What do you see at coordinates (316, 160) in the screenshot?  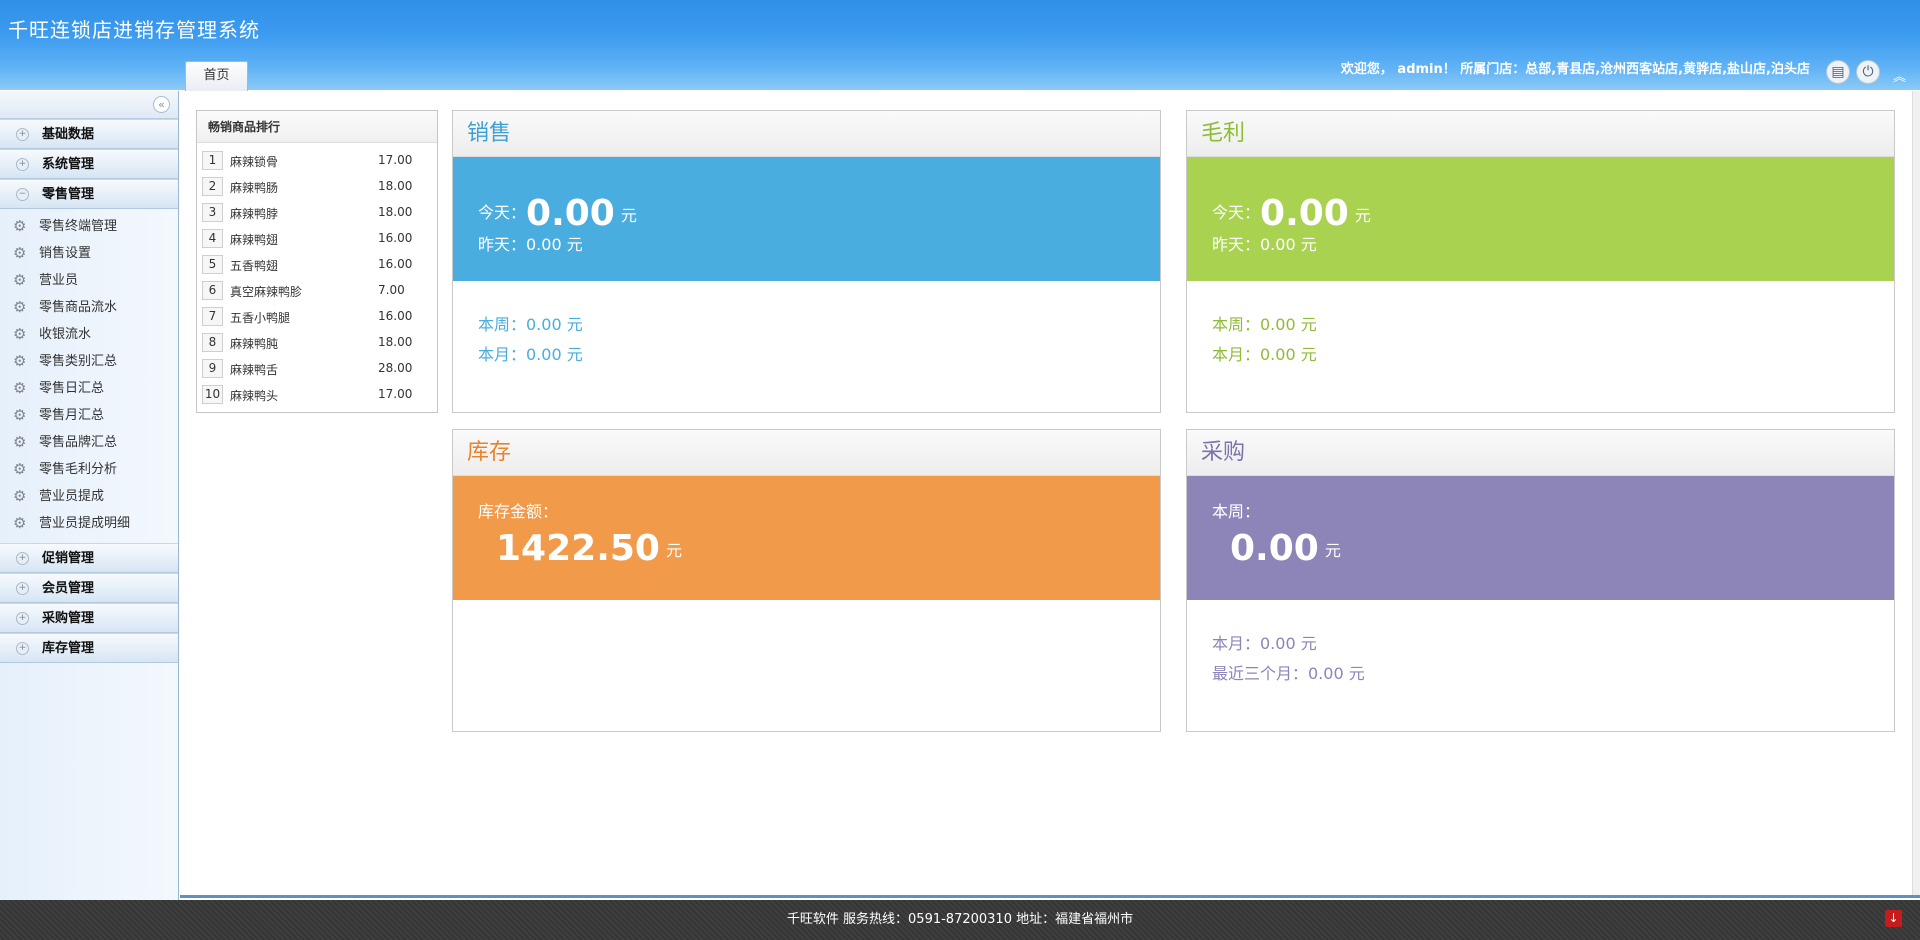 I see `rank-row: 1 麻辣锁骨 17.00` at bounding box center [316, 160].